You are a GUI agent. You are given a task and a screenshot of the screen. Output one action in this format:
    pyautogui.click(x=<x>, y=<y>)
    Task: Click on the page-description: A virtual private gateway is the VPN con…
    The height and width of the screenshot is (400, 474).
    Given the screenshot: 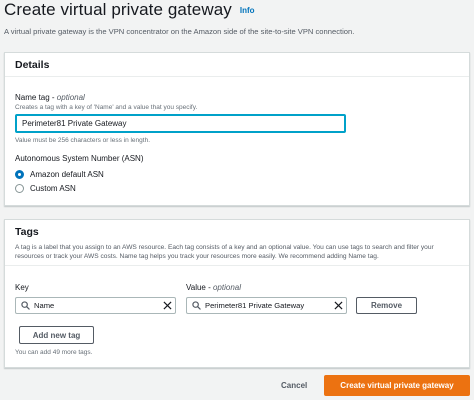 What is the action you would take?
    pyautogui.click(x=179, y=31)
    